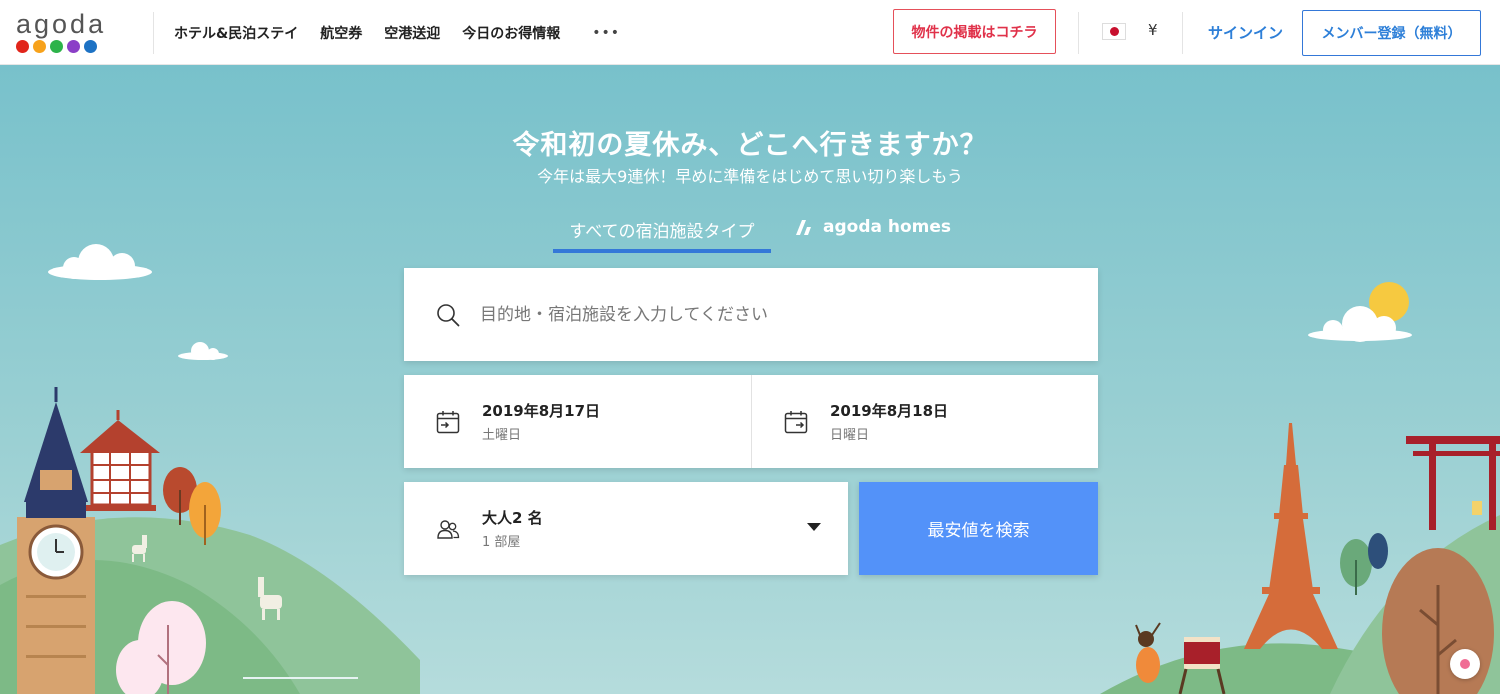 The width and height of the screenshot is (1500, 694). Describe the element at coordinates (1465, 664) in the screenshot. I see `chat-bubble-icon` at that location.